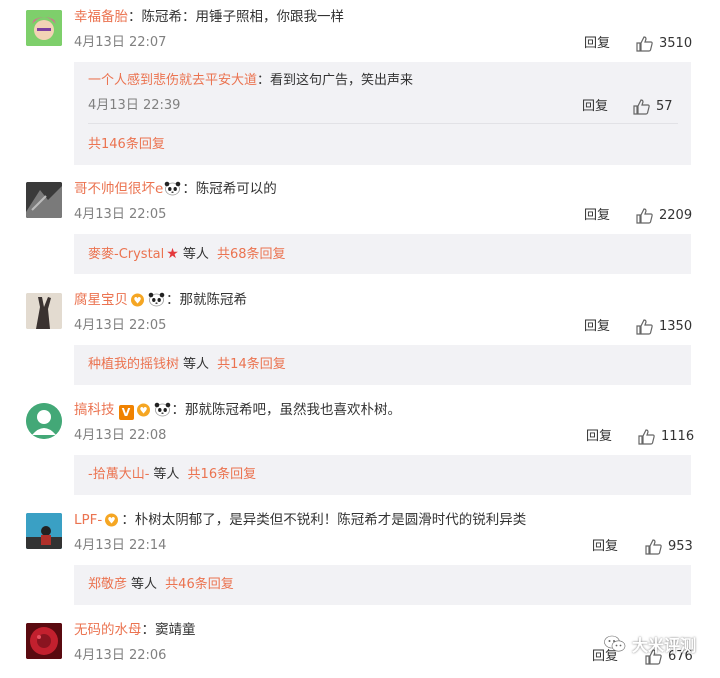 The image size is (720, 678). I want to click on total-replies-link: 共46条回复, so click(199, 584).